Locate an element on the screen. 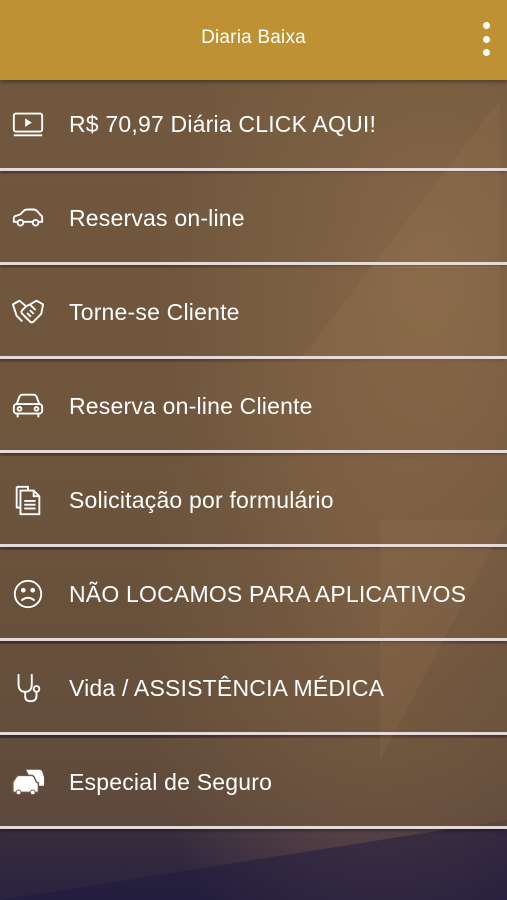 Image resolution: width=507 pixels, height=900 pixels. car-outline-icon is located at coordinates (28, 218).